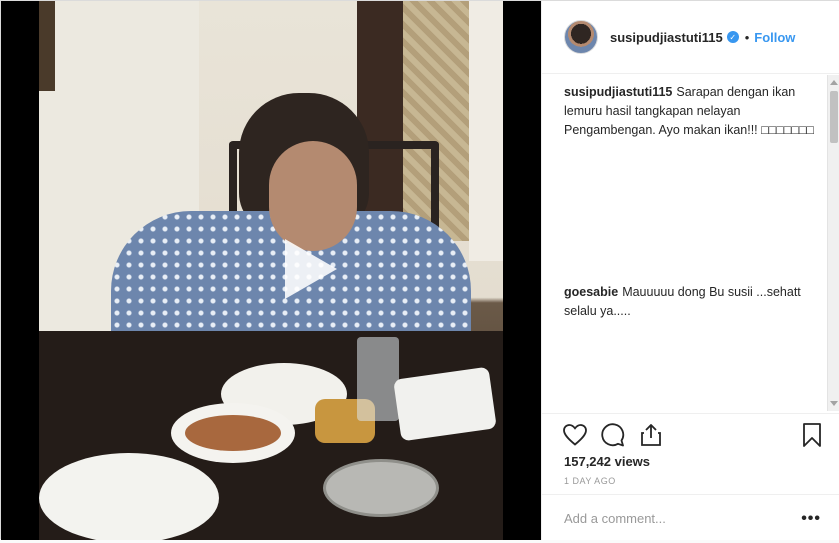 The width and height of the screenshot is (839, 543). Describe the element at coordinates (313, 196) in the screenshot. I see `video-scene-person-face` at that location.